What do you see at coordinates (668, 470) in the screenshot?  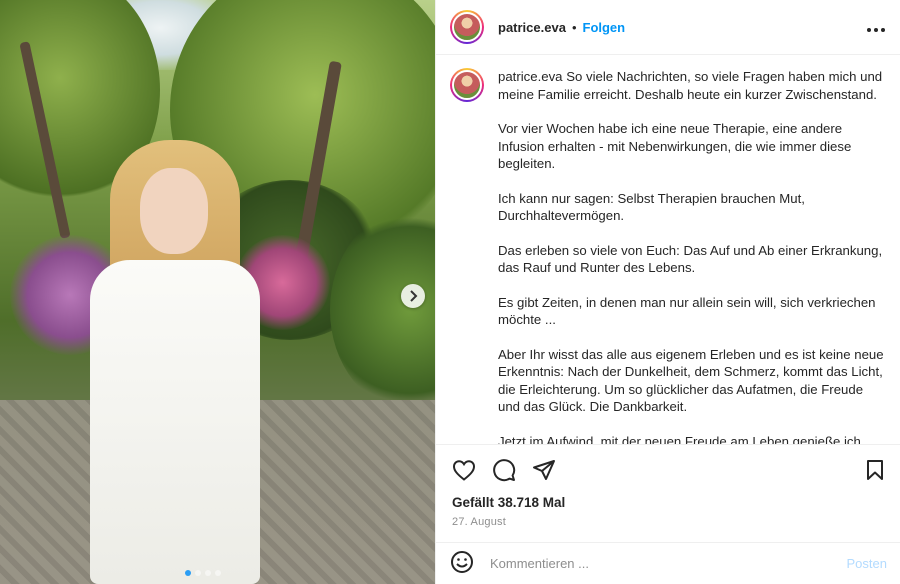 I see `action-icons` at bounding box center [668, 470].